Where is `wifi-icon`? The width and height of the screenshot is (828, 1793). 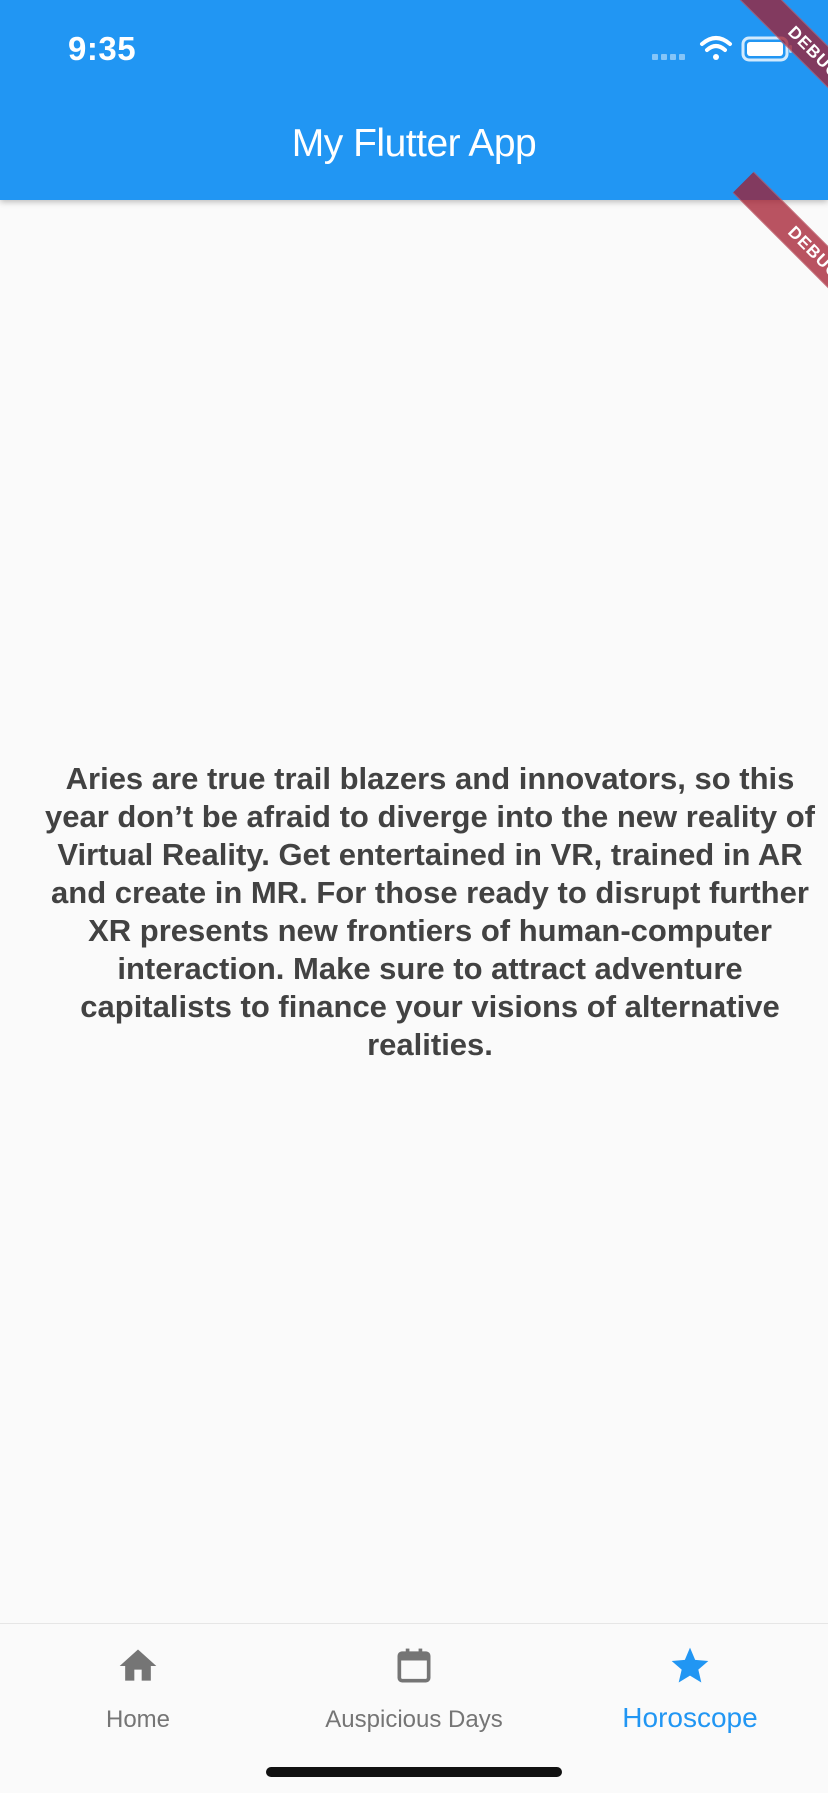
wifi-icon is located at coordinates (716, 48).